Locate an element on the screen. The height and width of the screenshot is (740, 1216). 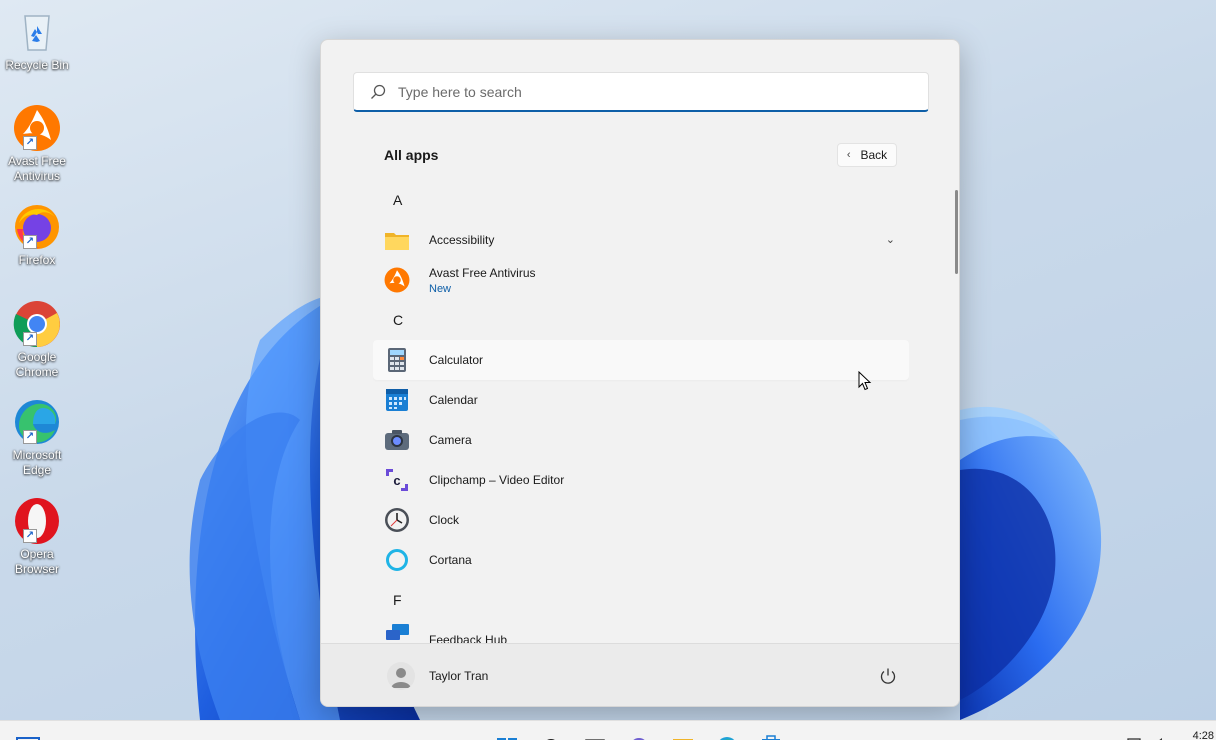
desktop-icon-label: Opera Browser is located at coordinates (36, 561).